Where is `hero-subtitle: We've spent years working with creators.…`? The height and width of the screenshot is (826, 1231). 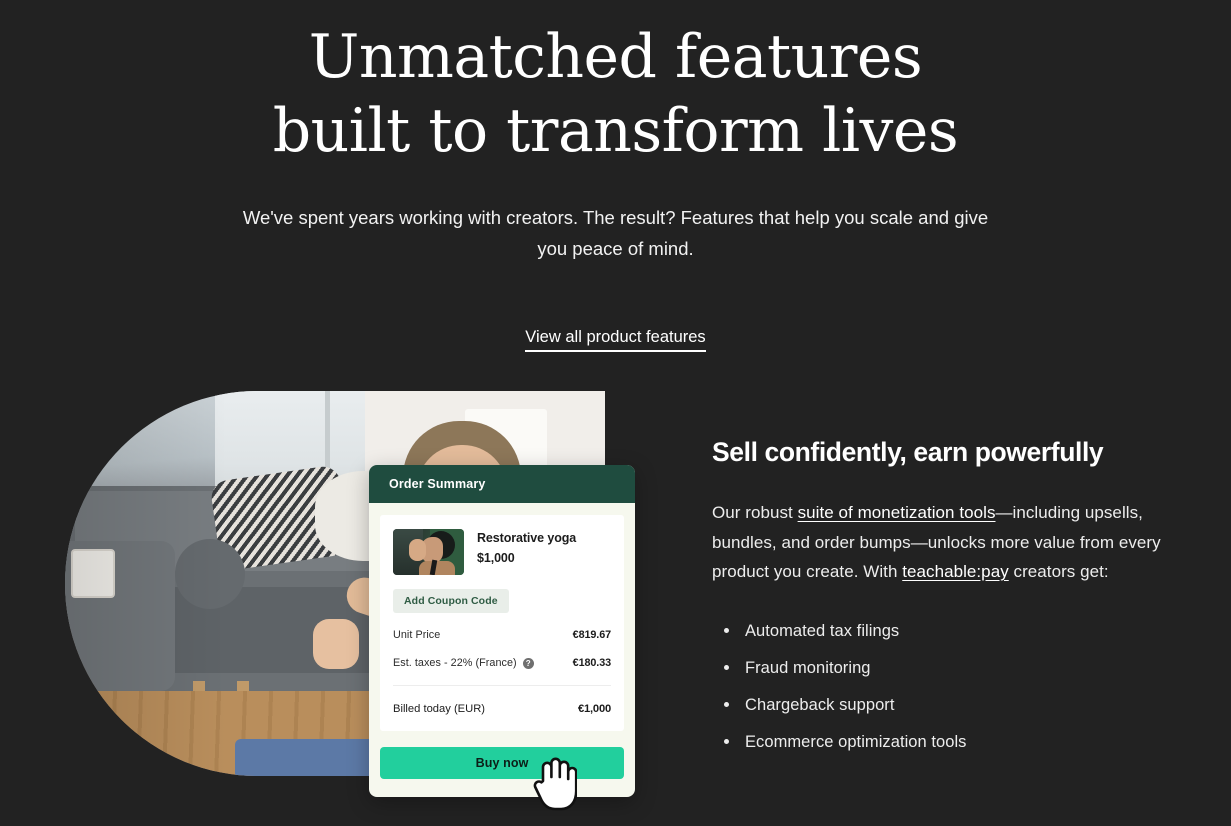 hero-subtitle: We've spent years working with creators.… is located at coordinates (615, 233).